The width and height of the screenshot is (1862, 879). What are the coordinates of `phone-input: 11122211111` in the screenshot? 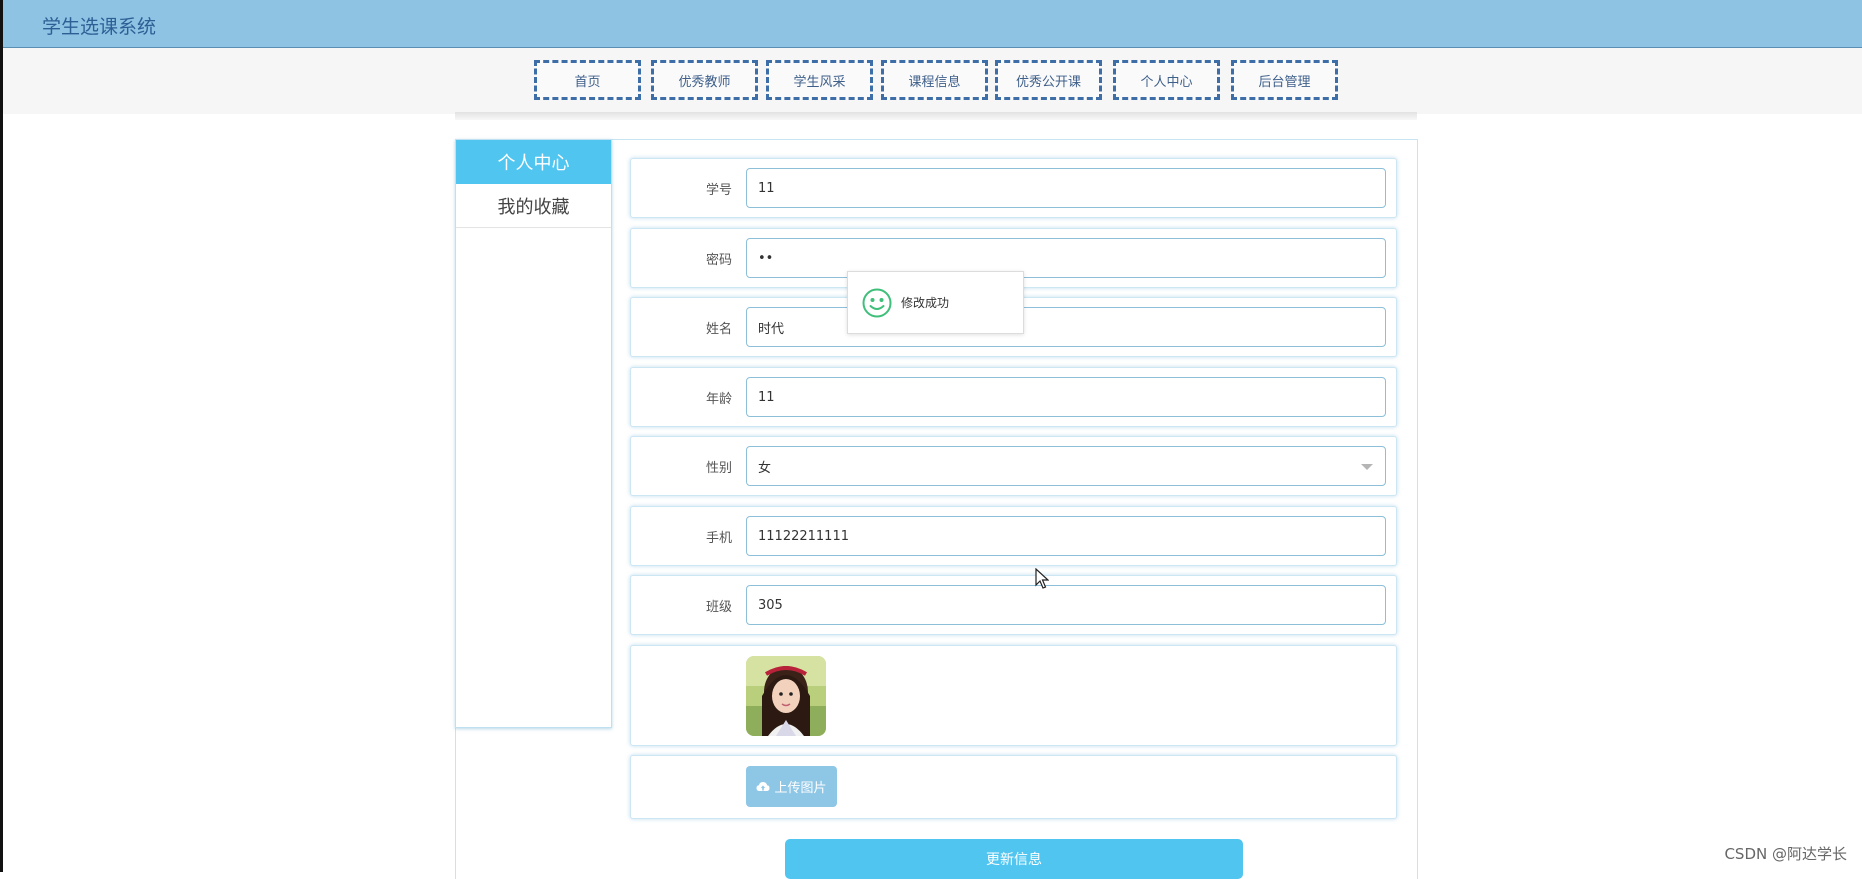 It's located at (1066, 536).